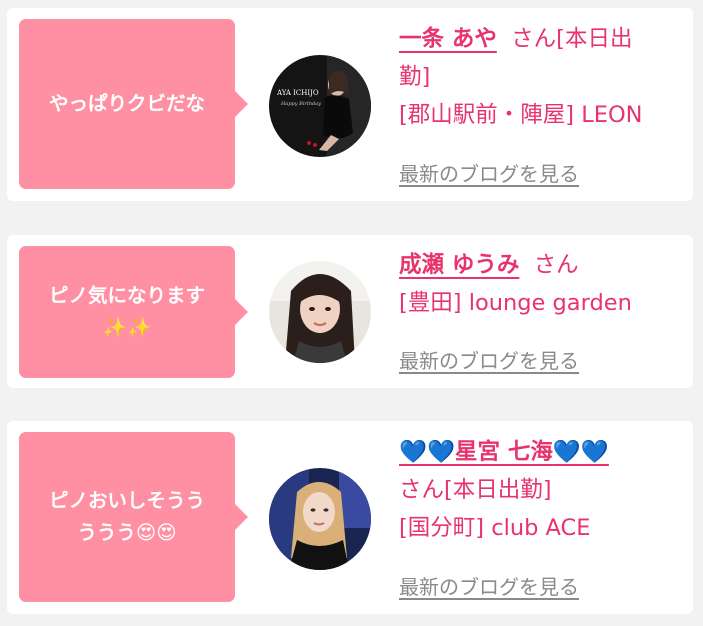 The width and height of the screenshot is (703, 626). I want to click on honorific: さん[本日出, so click(572, 39).